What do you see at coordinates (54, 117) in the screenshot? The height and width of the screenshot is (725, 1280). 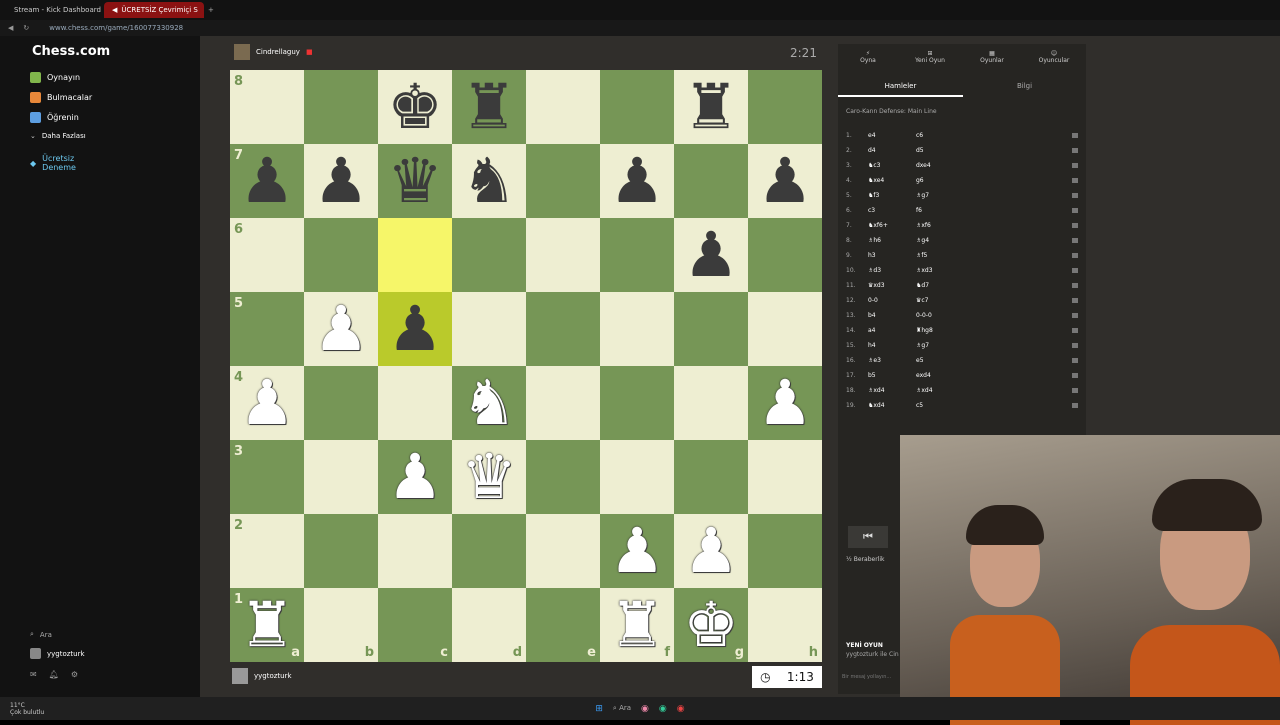 I see `sidebar-item-learn: Öğrenin` at bounding box center [54, 117].